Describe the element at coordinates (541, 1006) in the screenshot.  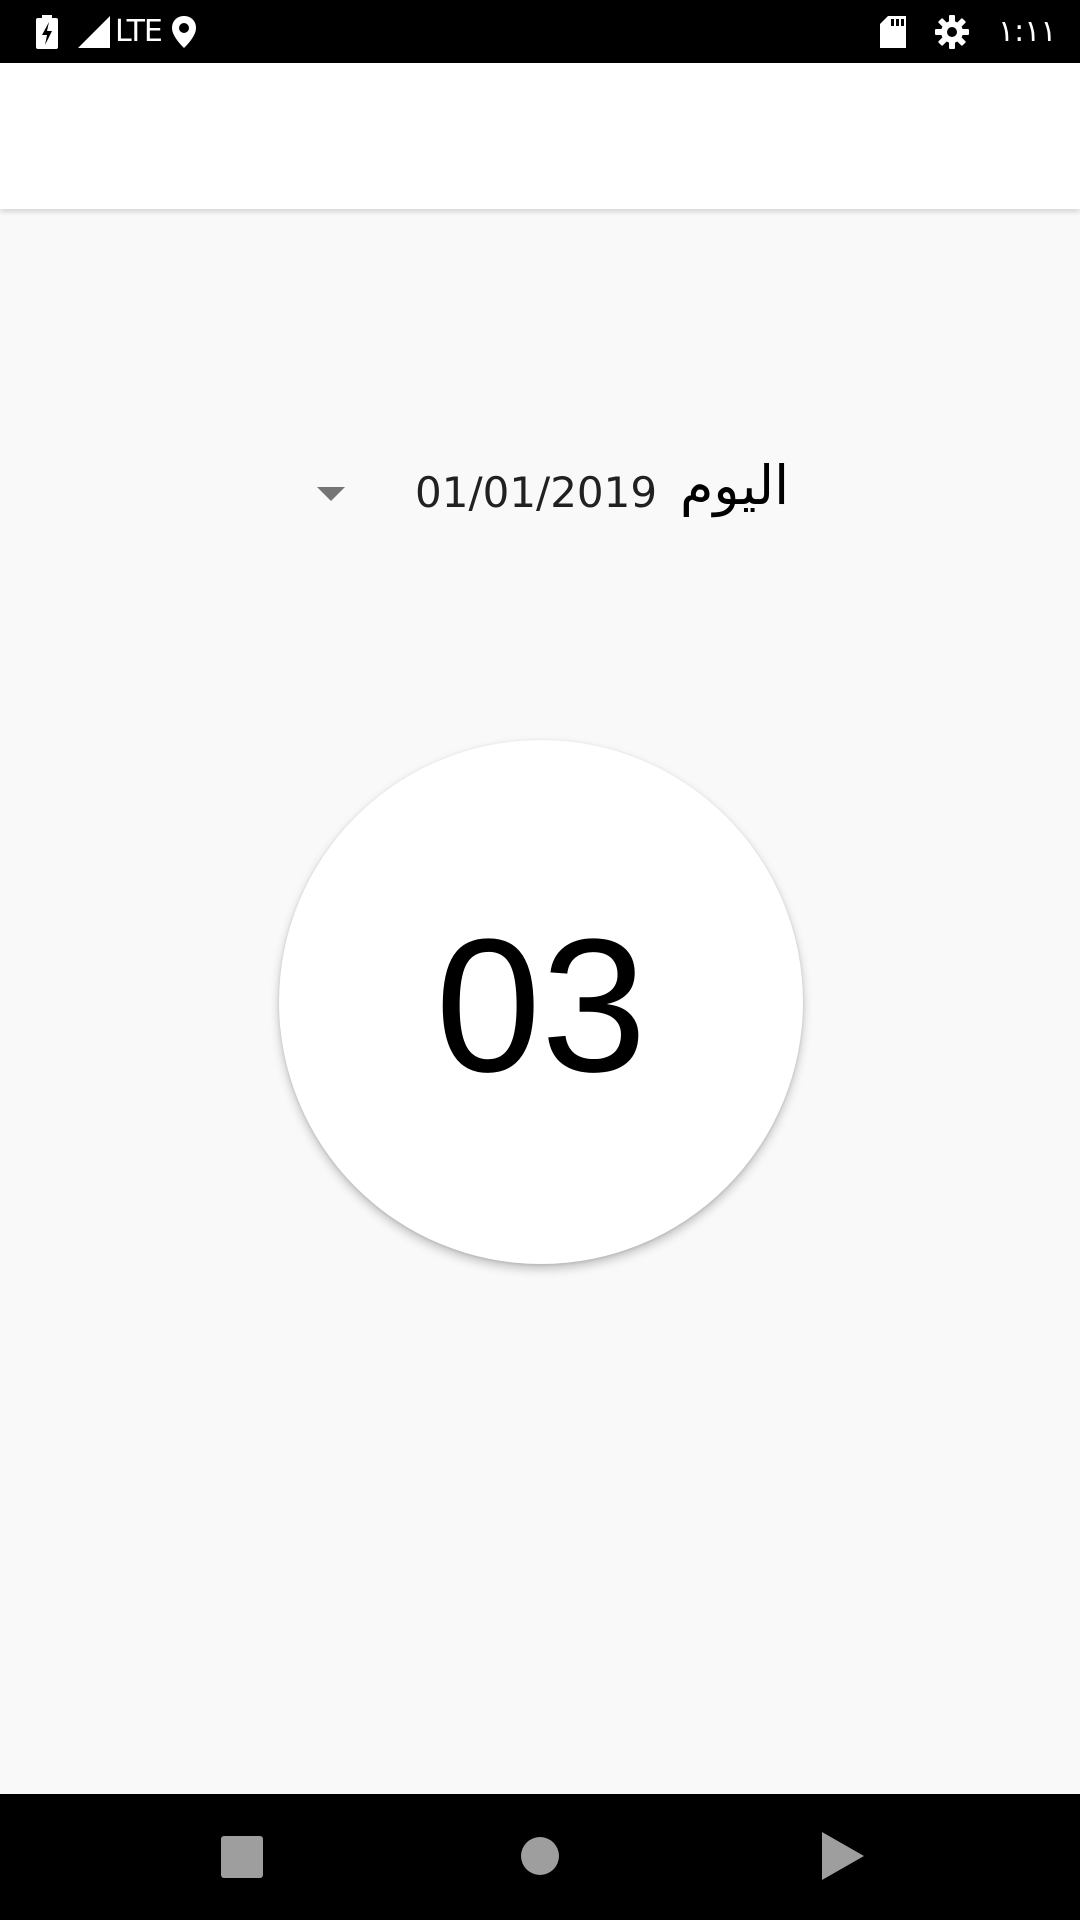
I see `counter-value: 03` at that location.